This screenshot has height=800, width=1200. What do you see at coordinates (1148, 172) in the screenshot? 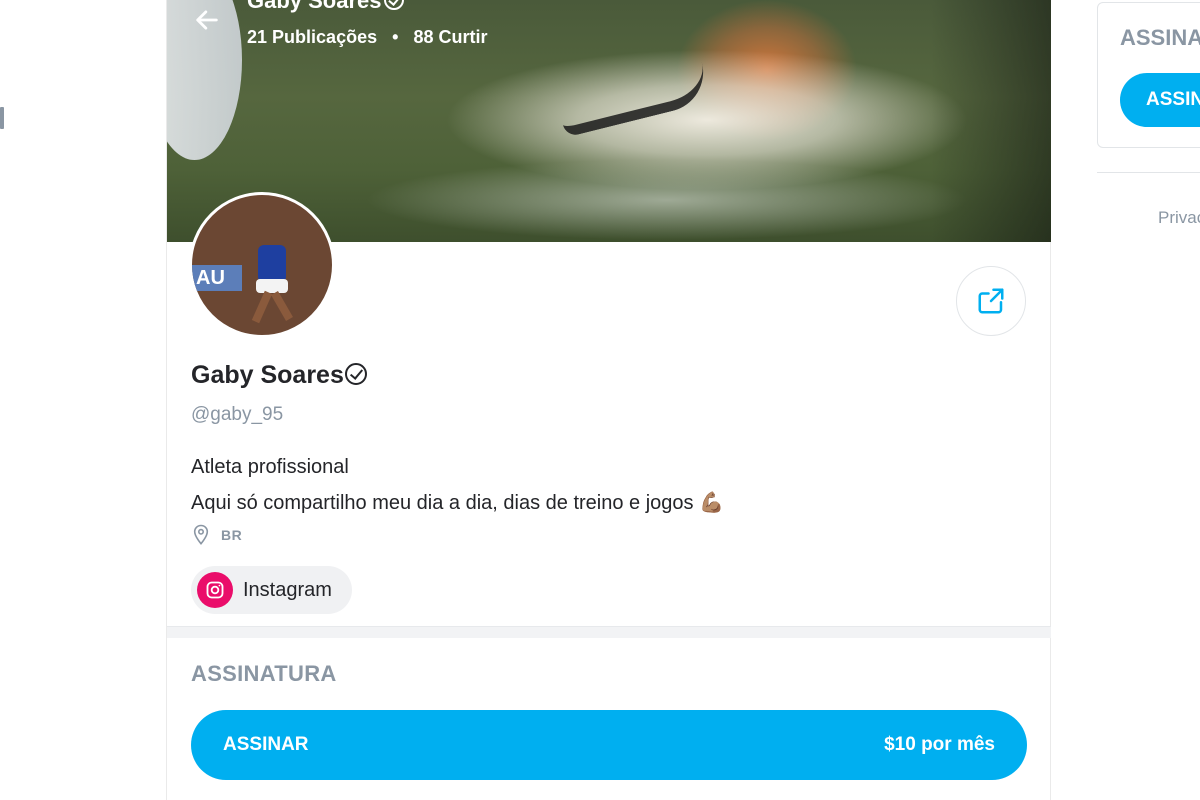
I see `right-divider` at bounding box center [1148, 172].